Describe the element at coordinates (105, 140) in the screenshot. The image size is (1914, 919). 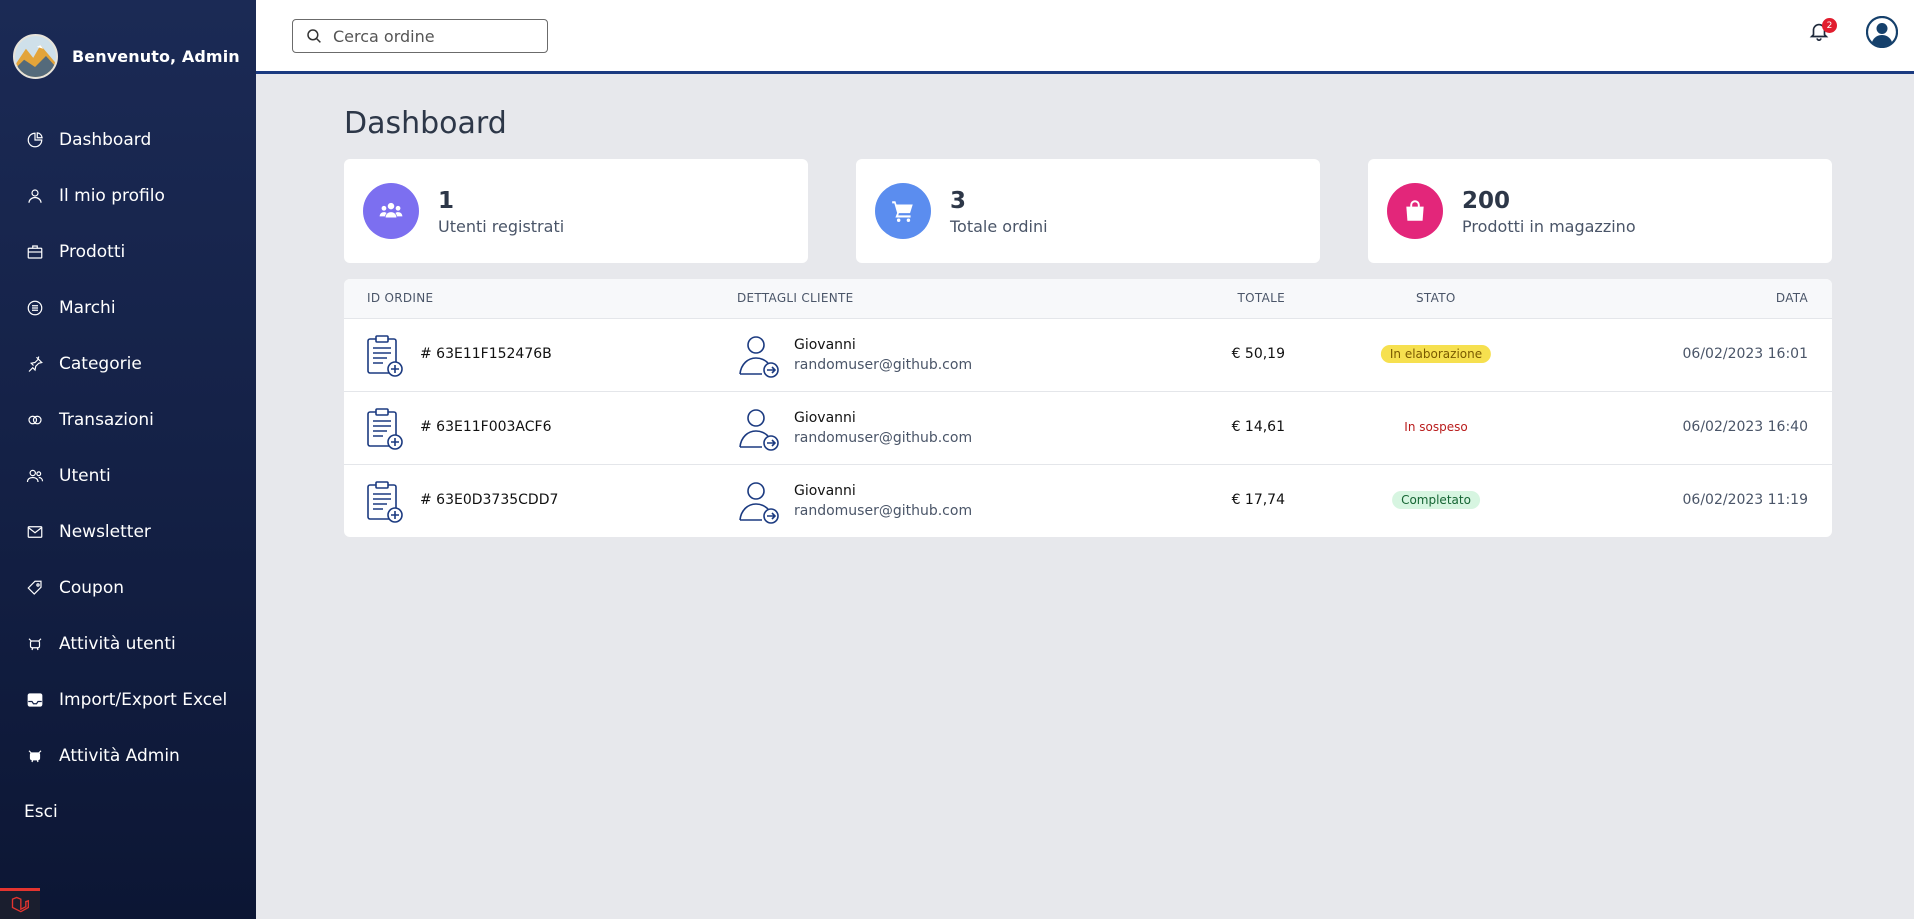
I see `sidebar-item-label: Dashboard` at that location.